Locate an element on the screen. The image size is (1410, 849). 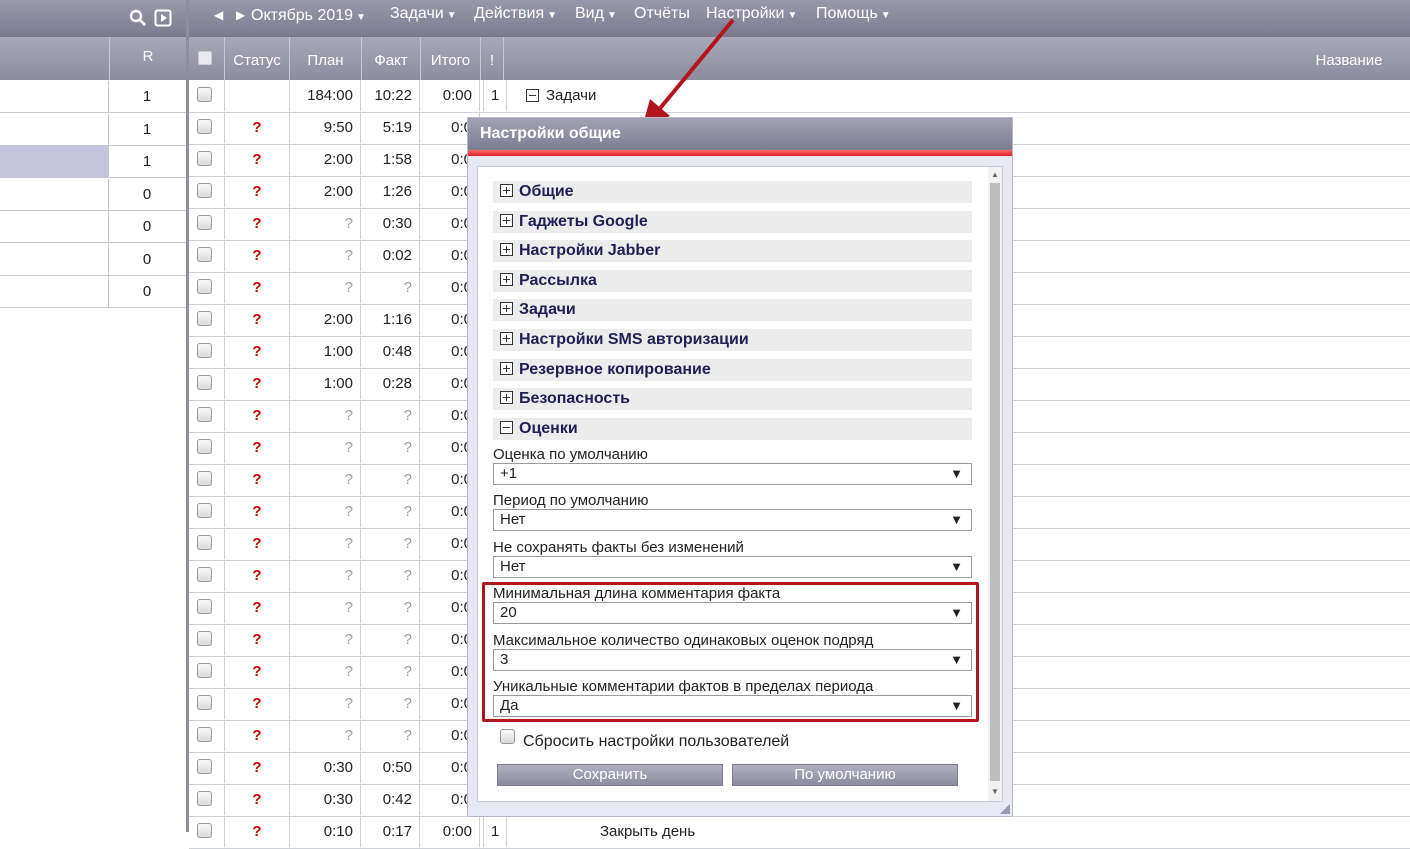
table-row: ? 0:10 0:17 0:00 1 Закрыть день is located at coordinates (799, 832).